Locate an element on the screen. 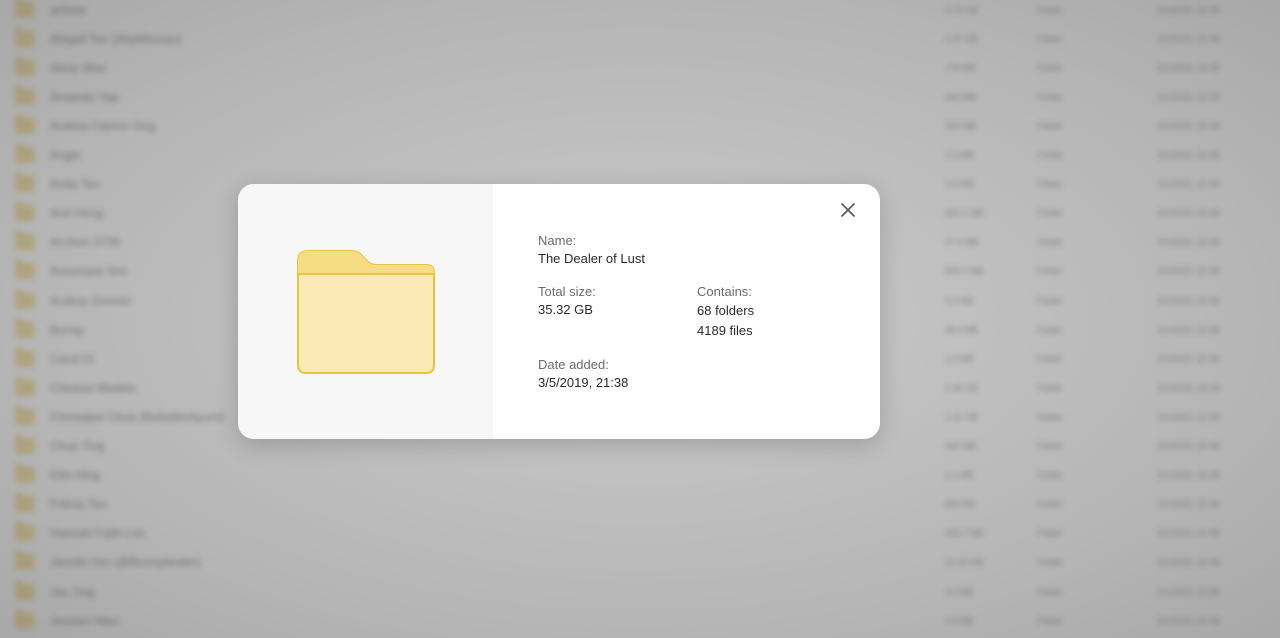 The width and height of the screenshot is (1280, 638). close-icon is located at coordinates (848, 210).